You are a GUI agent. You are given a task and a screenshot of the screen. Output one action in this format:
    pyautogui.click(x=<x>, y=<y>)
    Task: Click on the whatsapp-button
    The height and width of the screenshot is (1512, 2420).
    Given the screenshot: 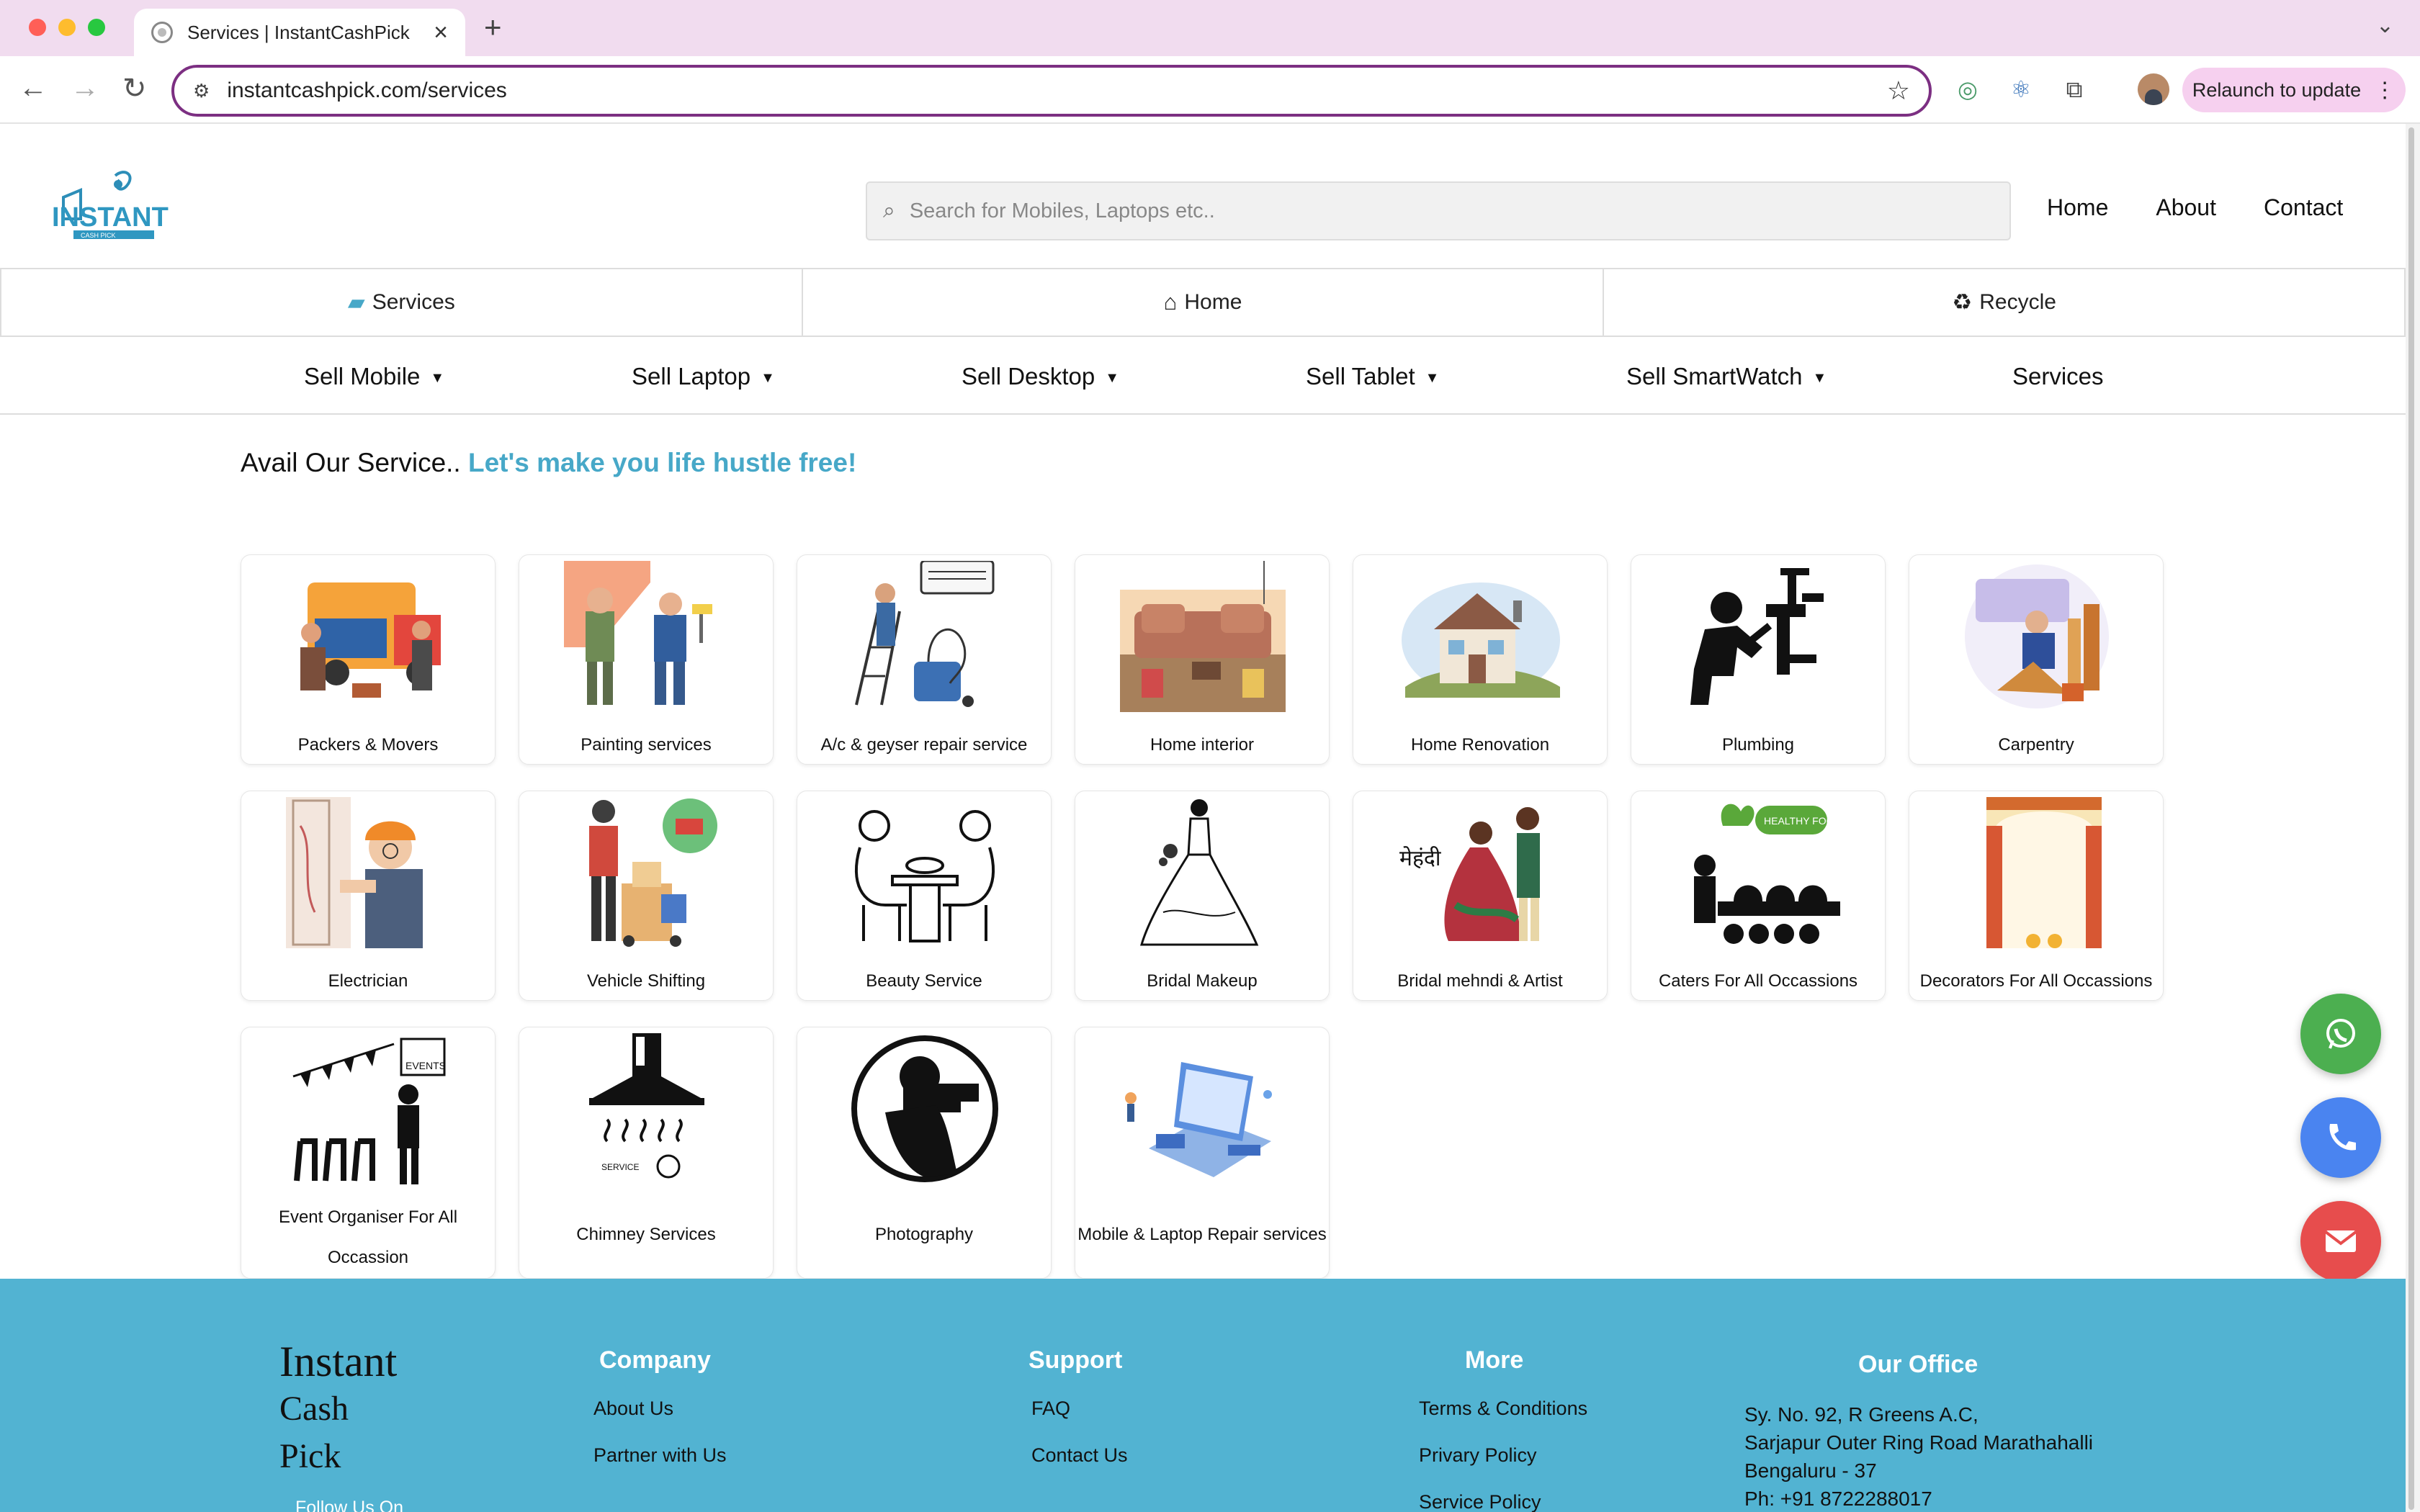 What is the action you would take?
    pyautogui.click(x=2340, y=1034)
    